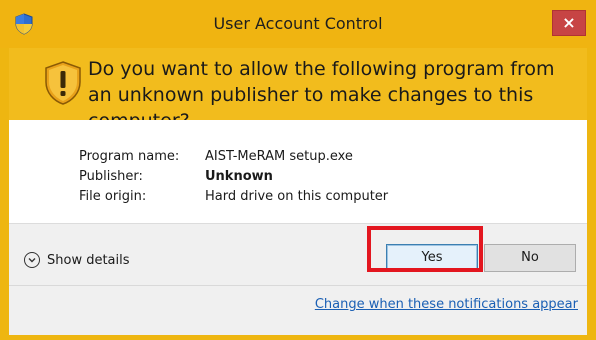  I want to click on detail-row-program-name: Program name: AIST-MeRAM setup.exe, so click(233, 157).